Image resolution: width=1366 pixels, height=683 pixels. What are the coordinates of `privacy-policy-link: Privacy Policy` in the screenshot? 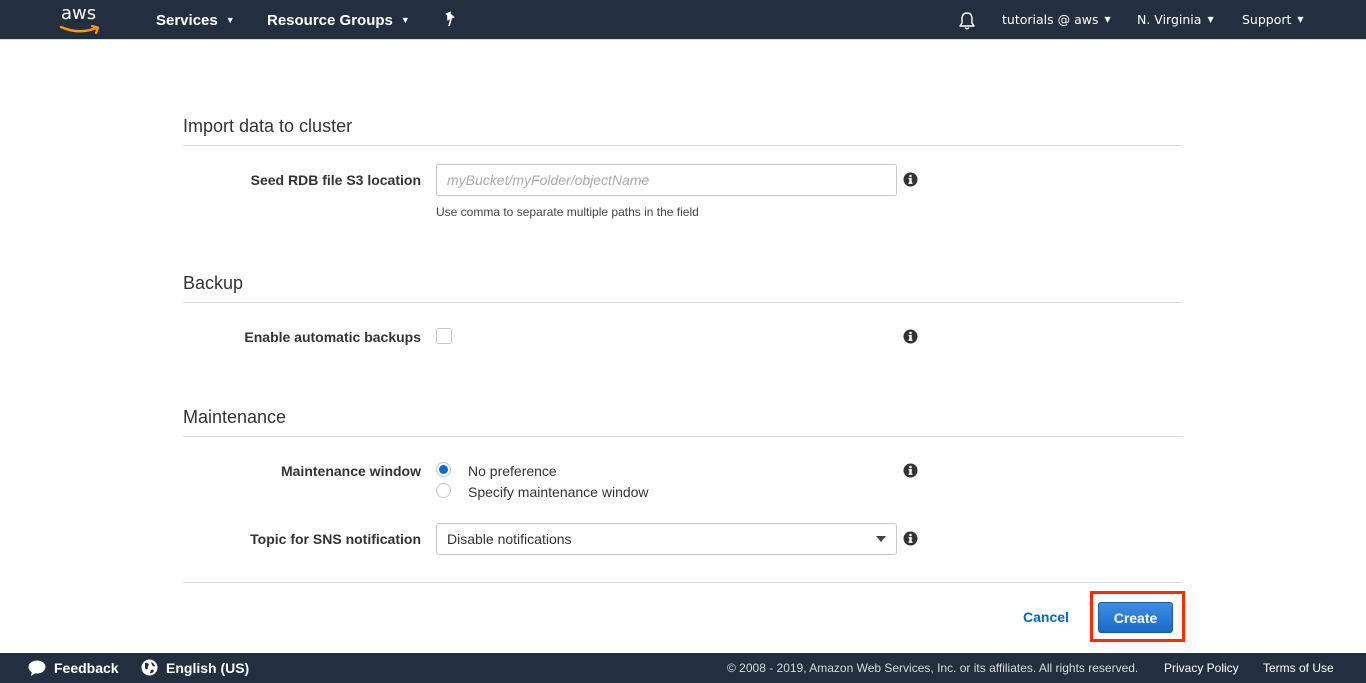 It's located at (1201, 668).